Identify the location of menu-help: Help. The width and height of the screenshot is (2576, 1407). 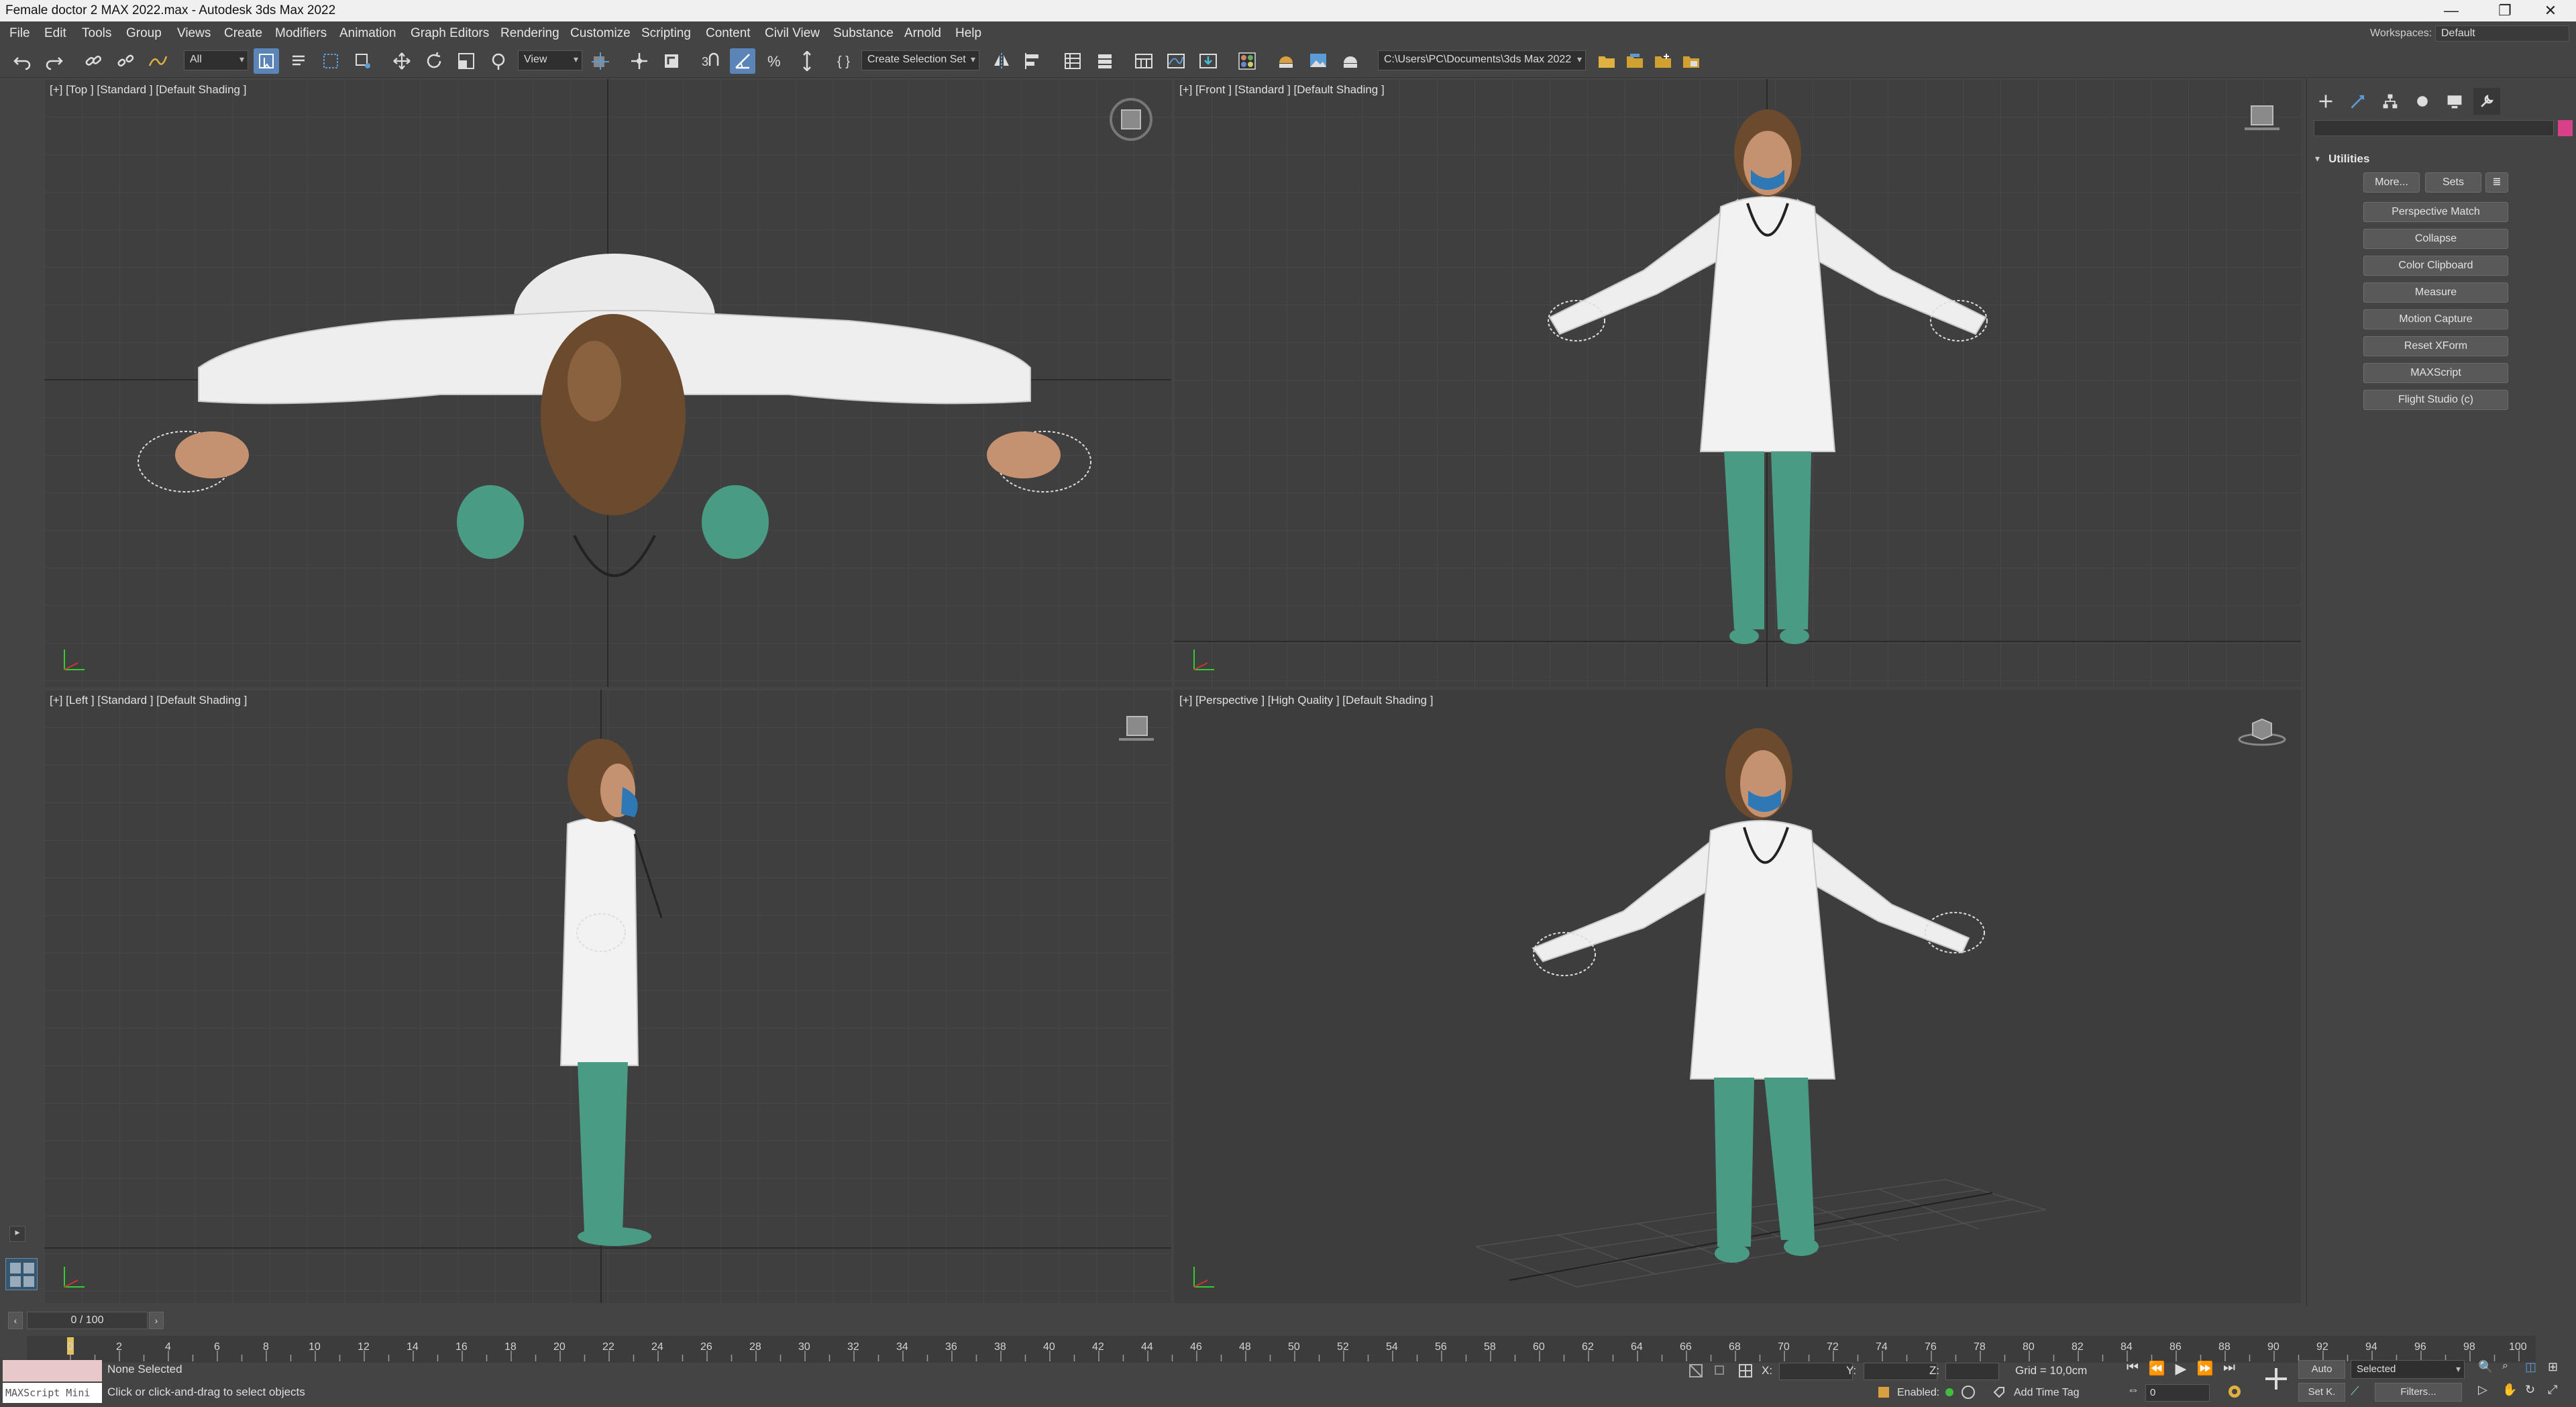
(968, 33).